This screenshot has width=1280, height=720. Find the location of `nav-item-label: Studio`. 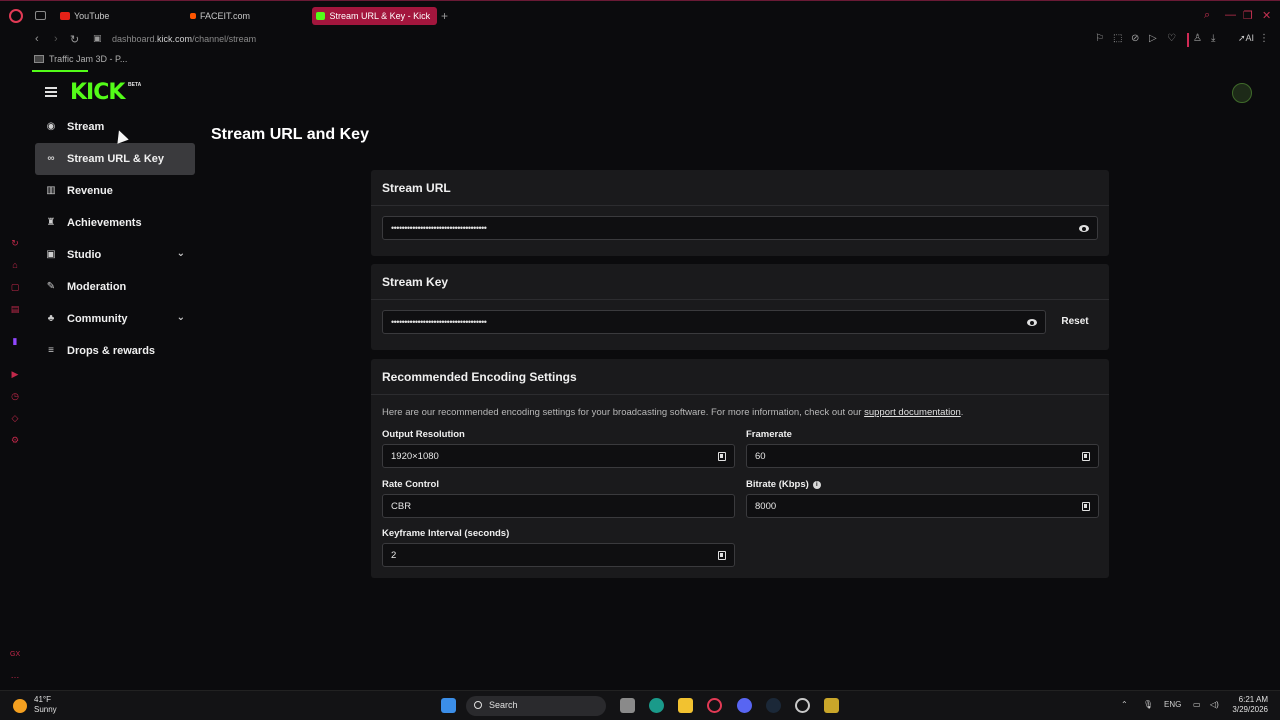

nav-item-label: Studio is located at coordinates (84, 255).